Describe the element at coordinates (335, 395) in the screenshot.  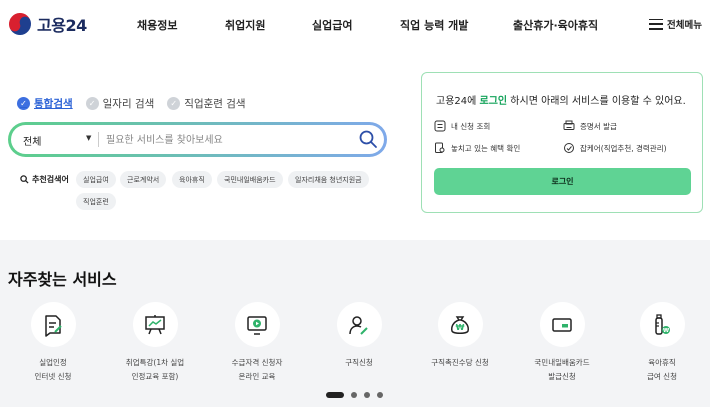
I see `pagination-dot-active` at that location.